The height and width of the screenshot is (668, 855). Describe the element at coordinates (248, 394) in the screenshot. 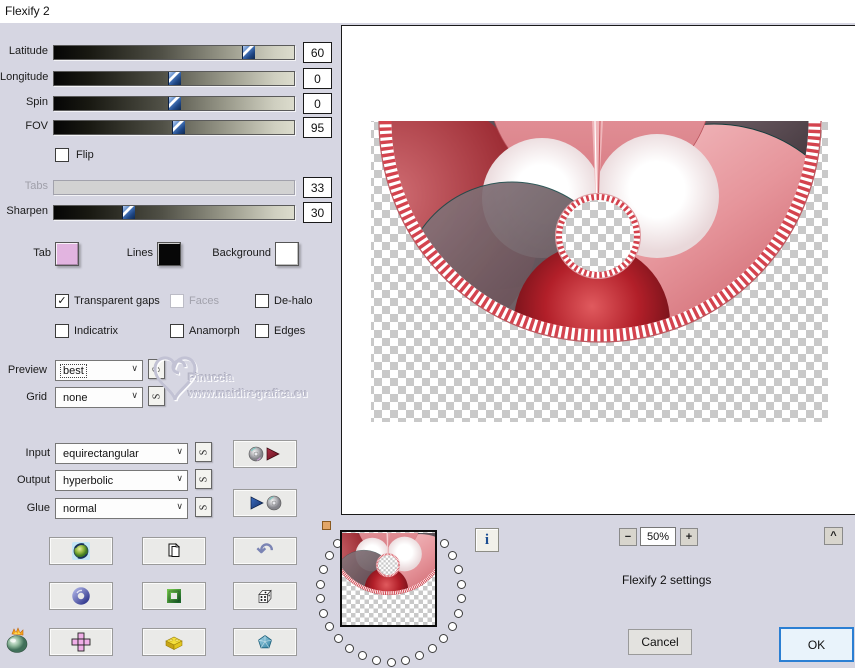

I see `watermark-url: www.maidiregrafica.eu` at that location.